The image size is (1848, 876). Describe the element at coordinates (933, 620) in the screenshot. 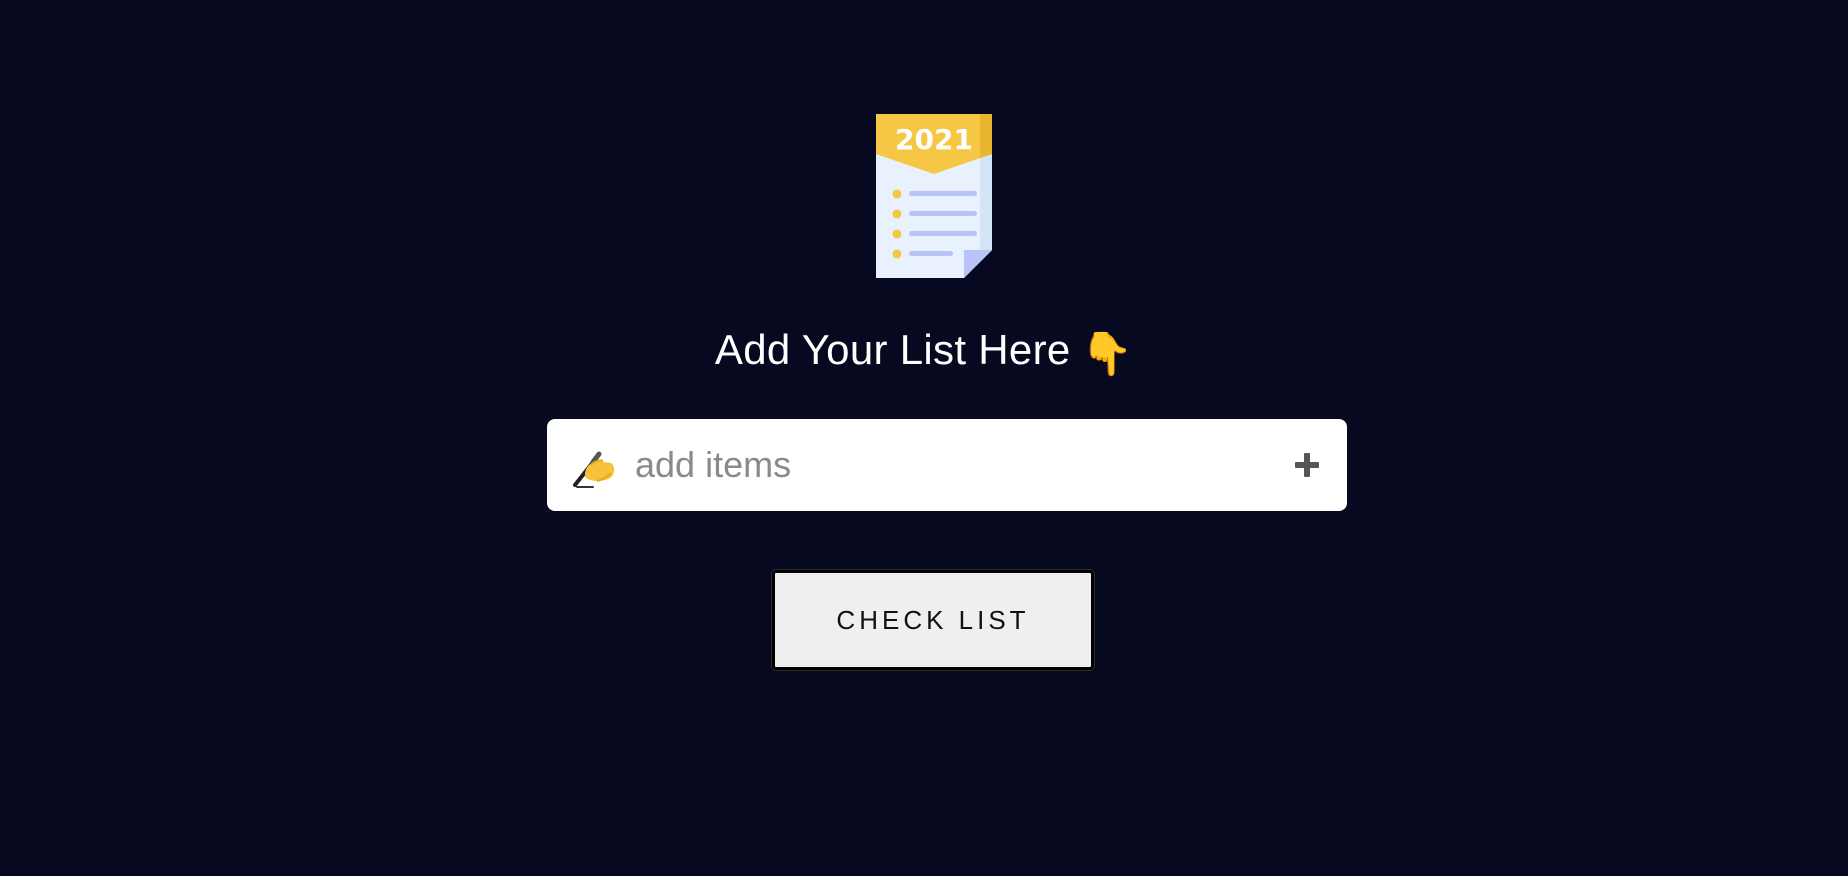

I see `check-list-button: CHECK LIST` at that location.